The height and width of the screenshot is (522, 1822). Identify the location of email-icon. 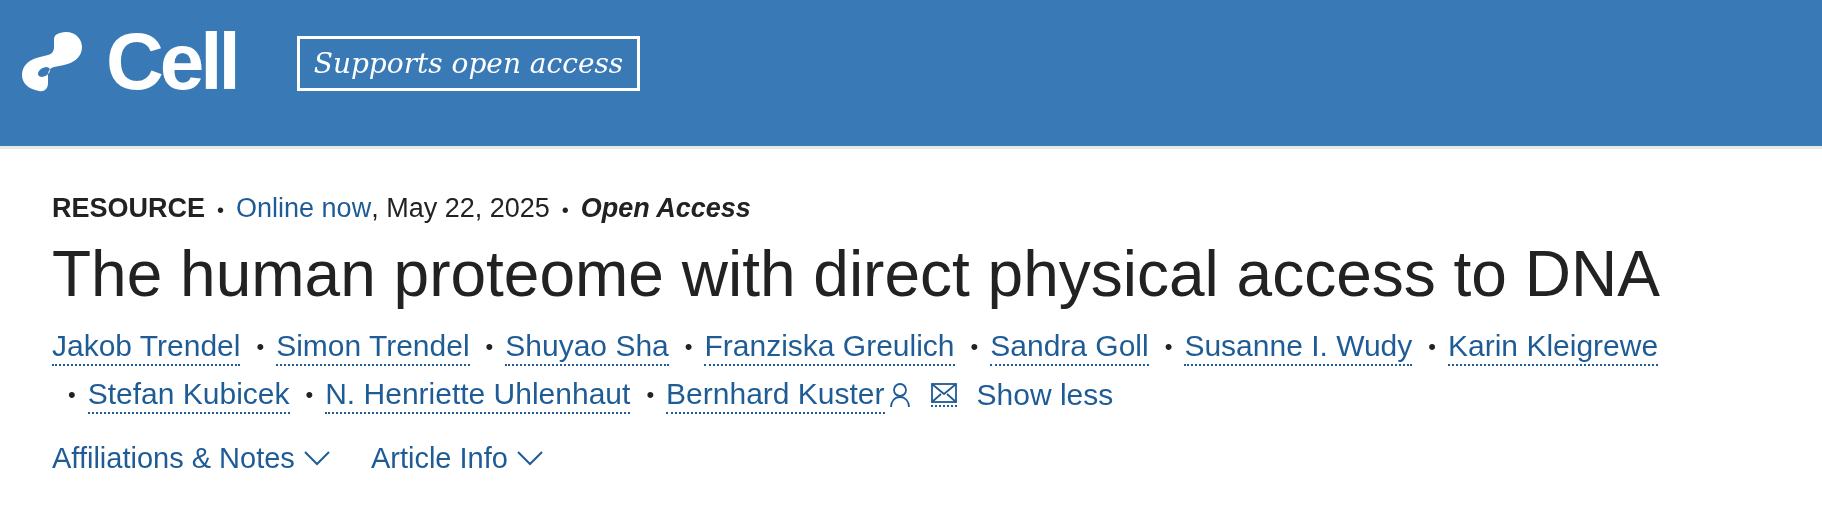
(943, 394).